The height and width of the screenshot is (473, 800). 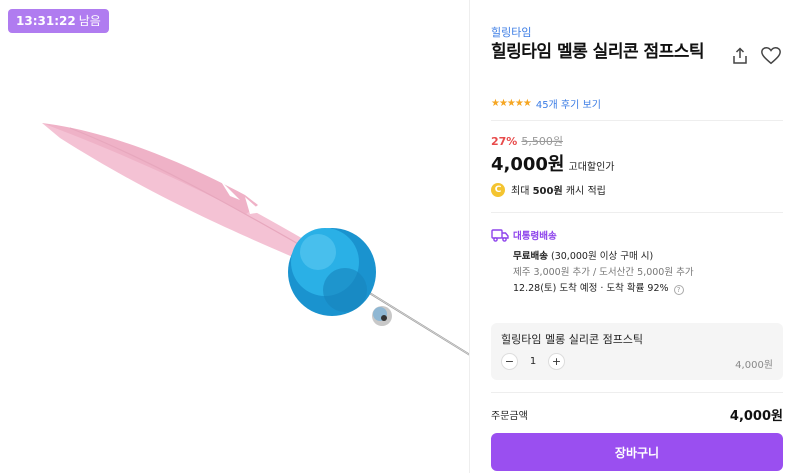 I want to click on increase-quantity-button: +, so click(x=556, y=361).